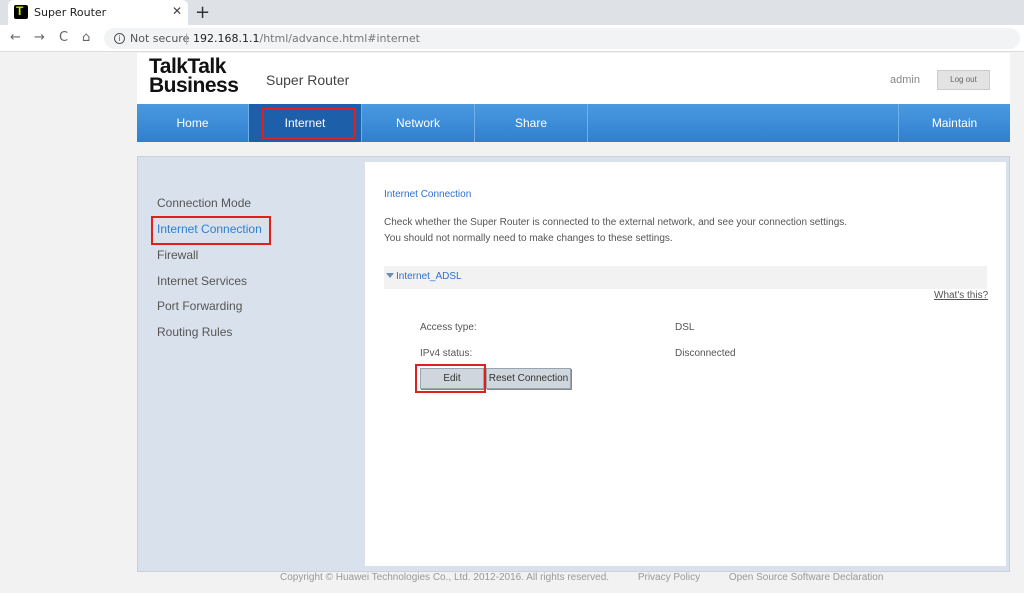 The width and height of the screenshot is (1024, 593). Describe the element at coordinates (446, 353) in the screenshot. I see `ipv4-status-label: IPv4 status:` at that location.